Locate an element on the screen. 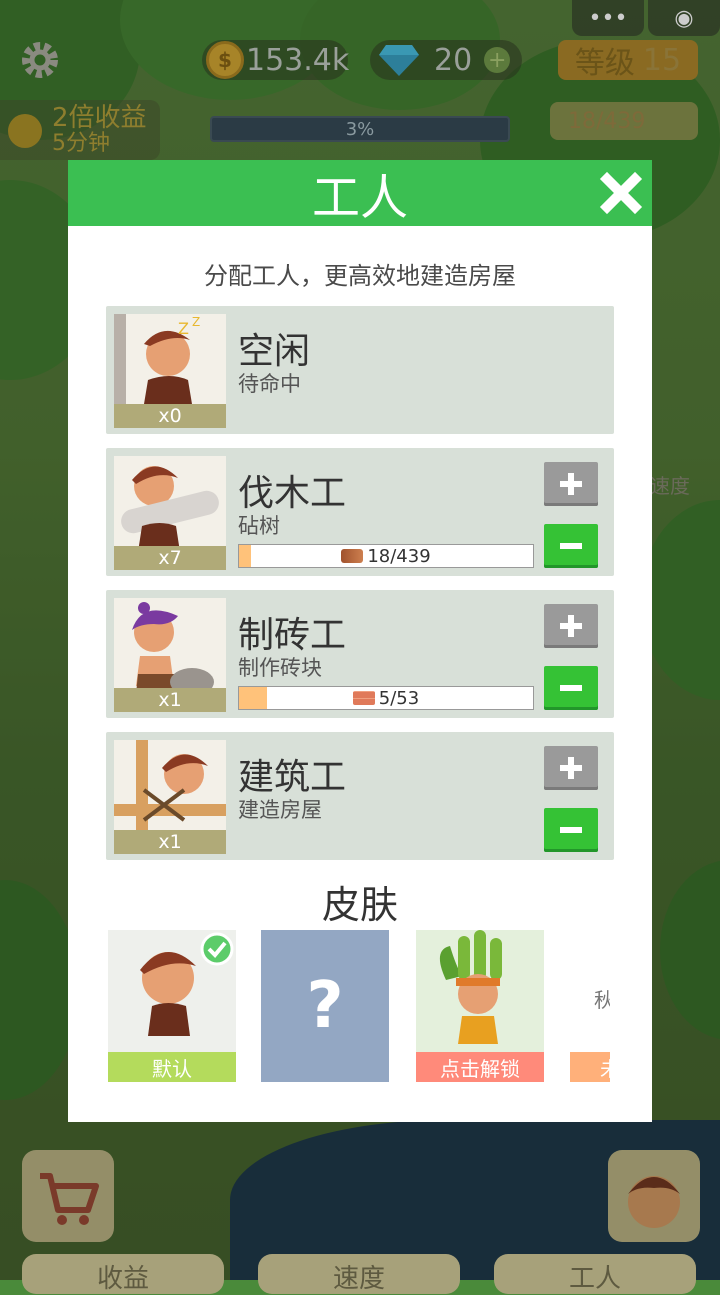 Image resolution: width=720 pixels, height=1295 pixels. lumberjack-count: x7 is located at coordinates (170, 558).